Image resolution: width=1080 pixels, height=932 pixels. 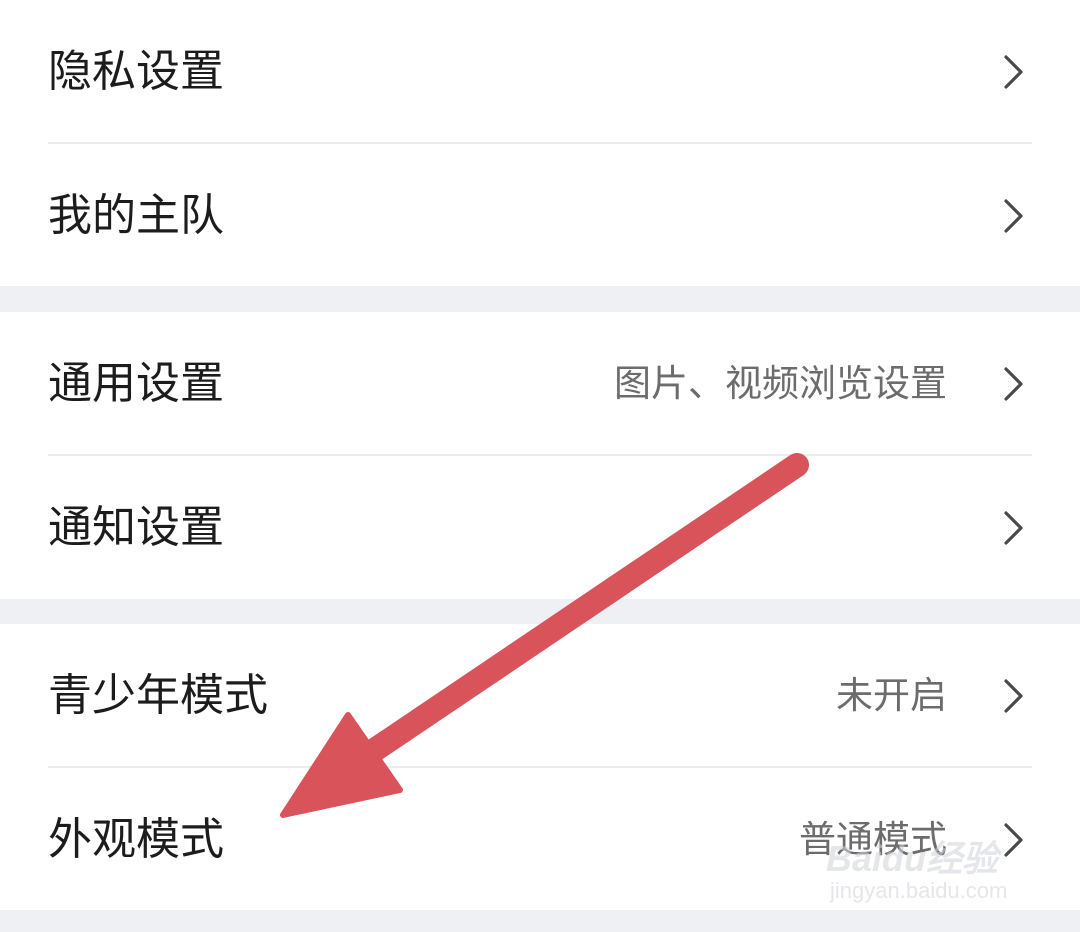 I want to click on watermark-url: jingyan.baidu.com, so click(x=919, y=890).